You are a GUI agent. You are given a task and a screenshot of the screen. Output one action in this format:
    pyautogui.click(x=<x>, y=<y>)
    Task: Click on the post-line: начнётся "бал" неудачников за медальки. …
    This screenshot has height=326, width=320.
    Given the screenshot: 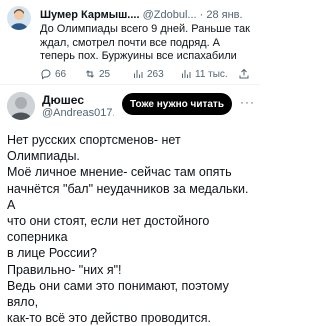 What is the action you would take?
    pyautogui.click(x=128, y=196)
    